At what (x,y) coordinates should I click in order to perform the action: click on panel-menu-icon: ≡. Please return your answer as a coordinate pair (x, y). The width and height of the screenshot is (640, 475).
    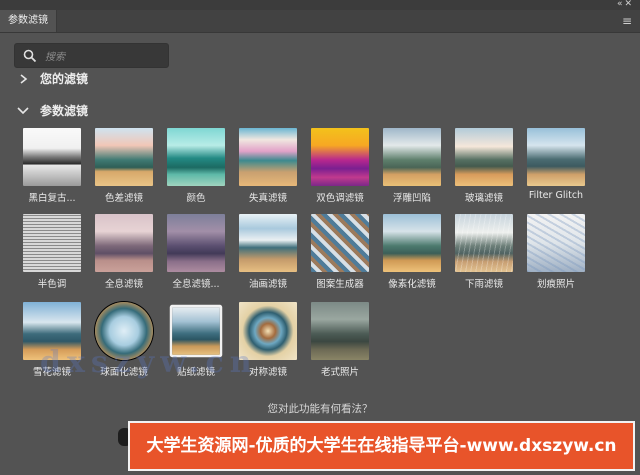
    Looking at the image, I should click on (627, 21).